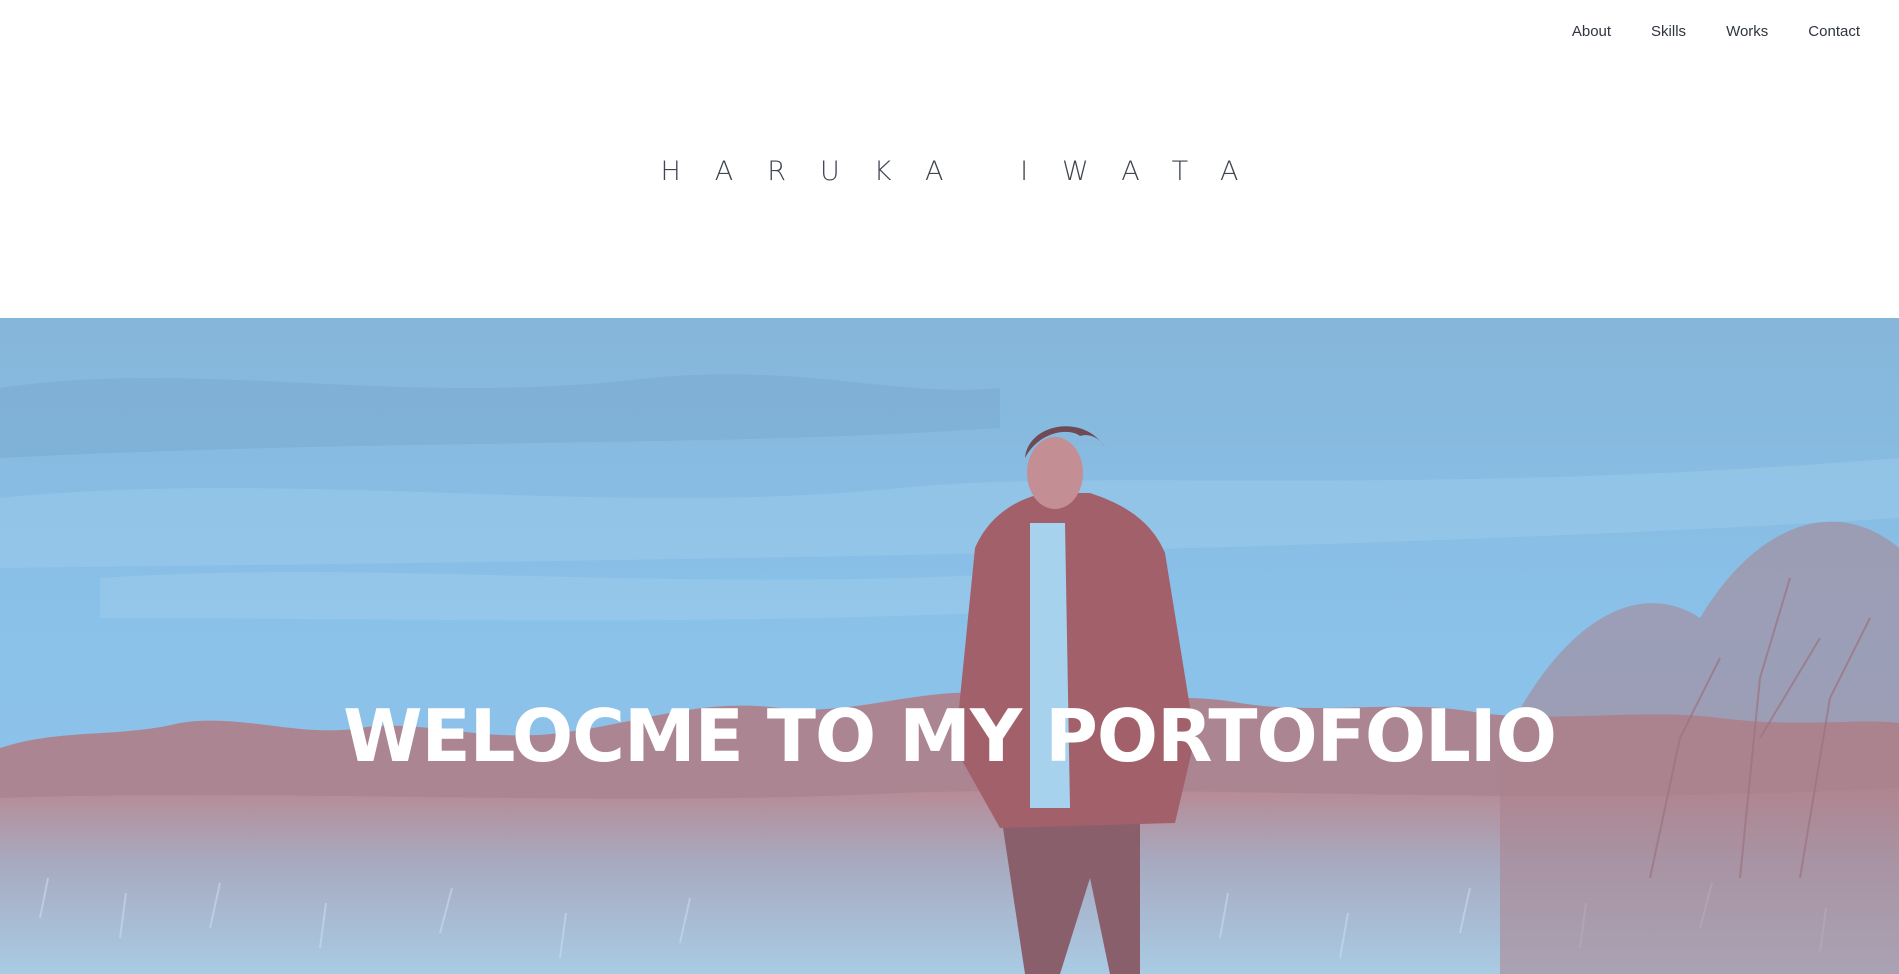 The image size is (1899, 974). I want to click on site-title: HARUKA IWATA, so click(966, 171).